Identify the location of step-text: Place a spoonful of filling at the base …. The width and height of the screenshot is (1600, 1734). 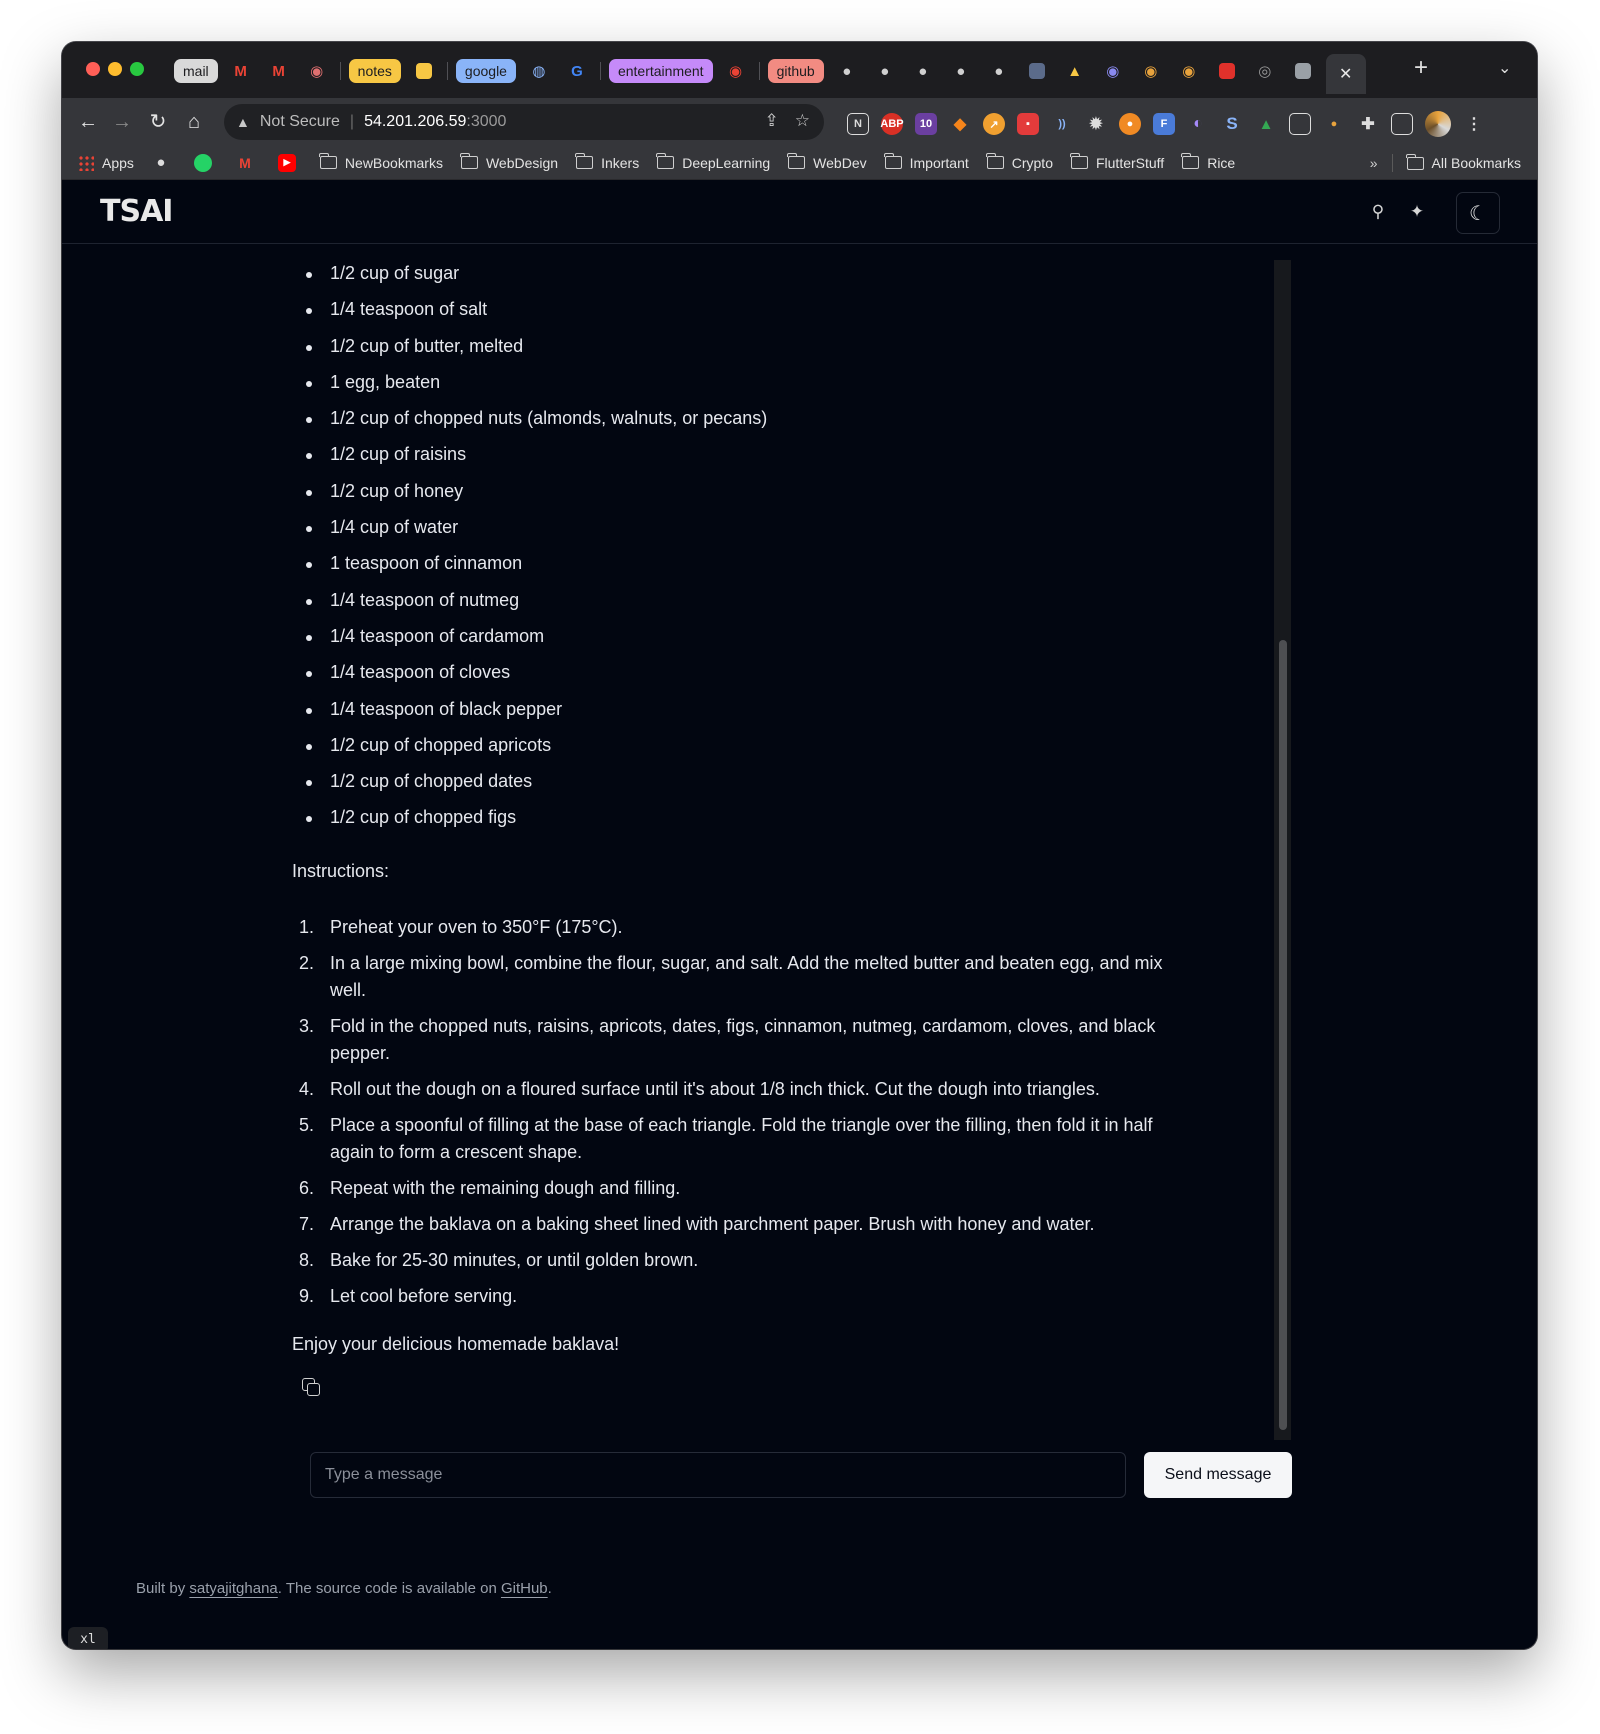
(741, 1138).